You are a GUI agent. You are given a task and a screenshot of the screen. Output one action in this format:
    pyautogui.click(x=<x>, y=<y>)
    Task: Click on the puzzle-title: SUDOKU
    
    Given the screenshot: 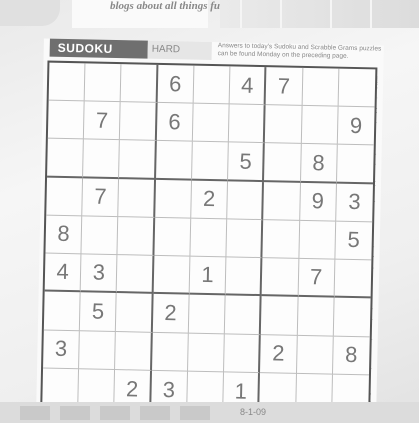 What is the action you would take?
    pyautogui.click(x=98, y=48)
    